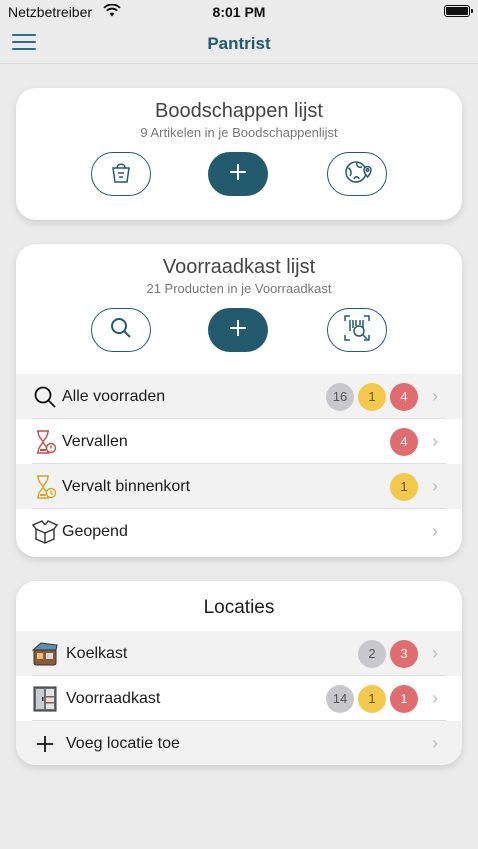 Image resolution: width=478 pixels, height=849 pixels. I want to click on scan-barcode-button, so click(357, 330).